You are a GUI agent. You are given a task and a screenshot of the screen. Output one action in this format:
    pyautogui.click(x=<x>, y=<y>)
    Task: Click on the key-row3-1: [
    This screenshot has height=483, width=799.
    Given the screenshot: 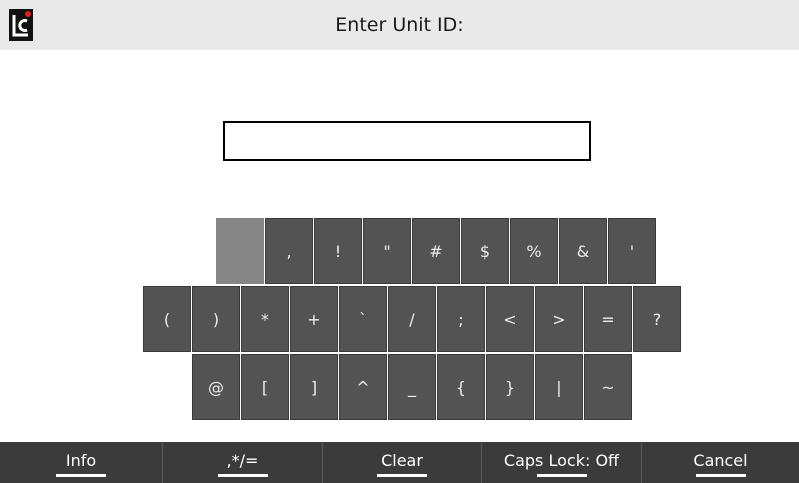 What is the action you would take?
    pyautogui.click(x=265, y=387)
    